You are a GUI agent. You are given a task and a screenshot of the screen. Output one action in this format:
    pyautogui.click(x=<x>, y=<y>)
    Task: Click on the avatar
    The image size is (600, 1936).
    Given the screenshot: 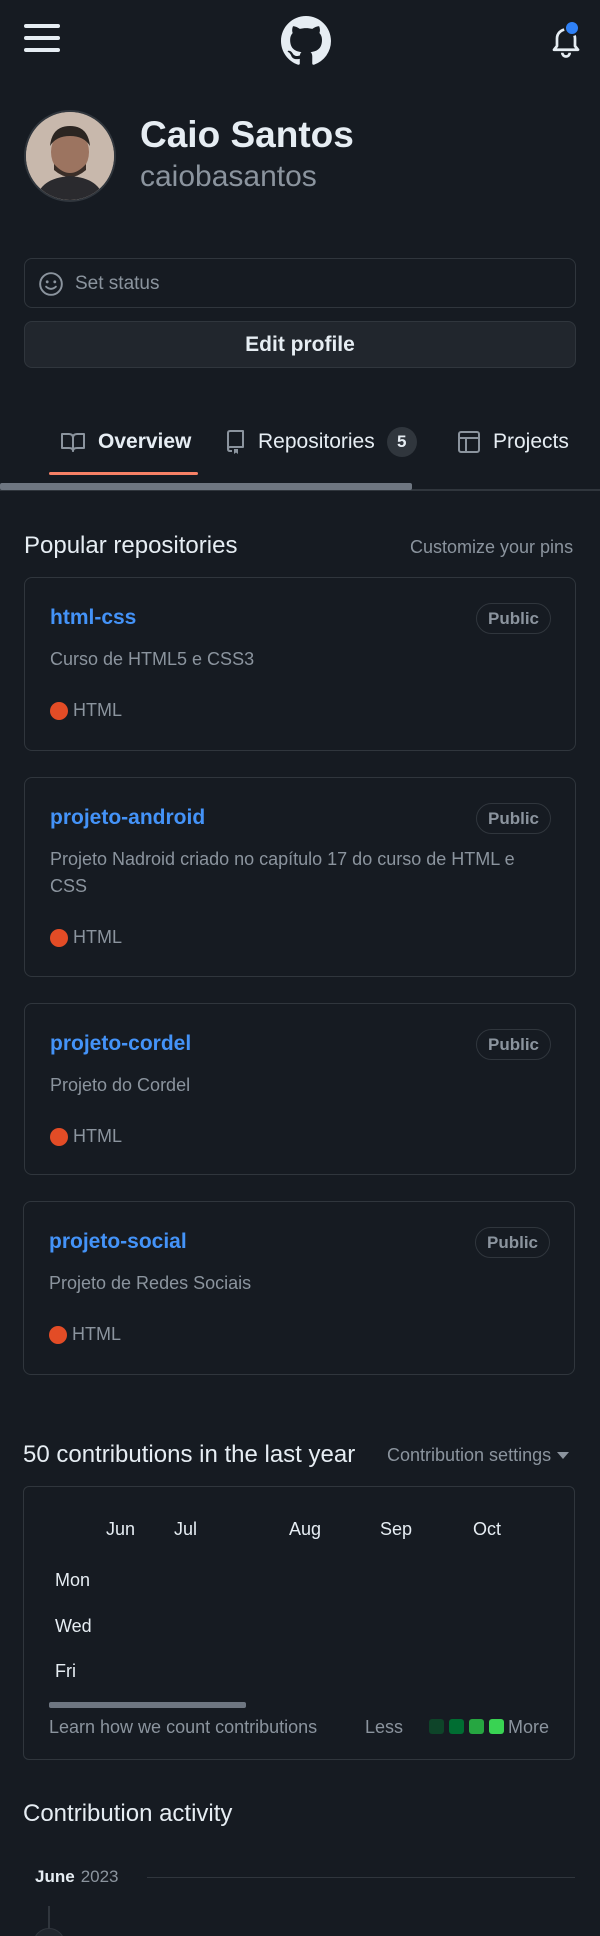 What is the action you would take?
    pyautogui.click(x=70, y=156)
    